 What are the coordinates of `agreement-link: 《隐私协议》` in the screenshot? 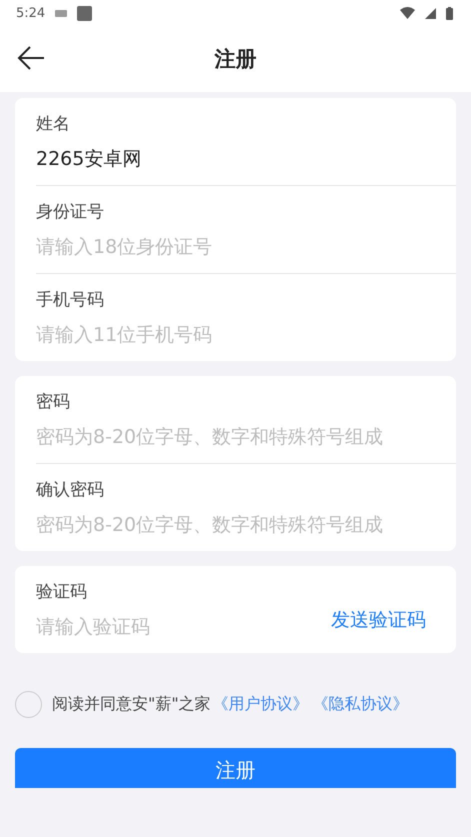 It's located at (360, 704).